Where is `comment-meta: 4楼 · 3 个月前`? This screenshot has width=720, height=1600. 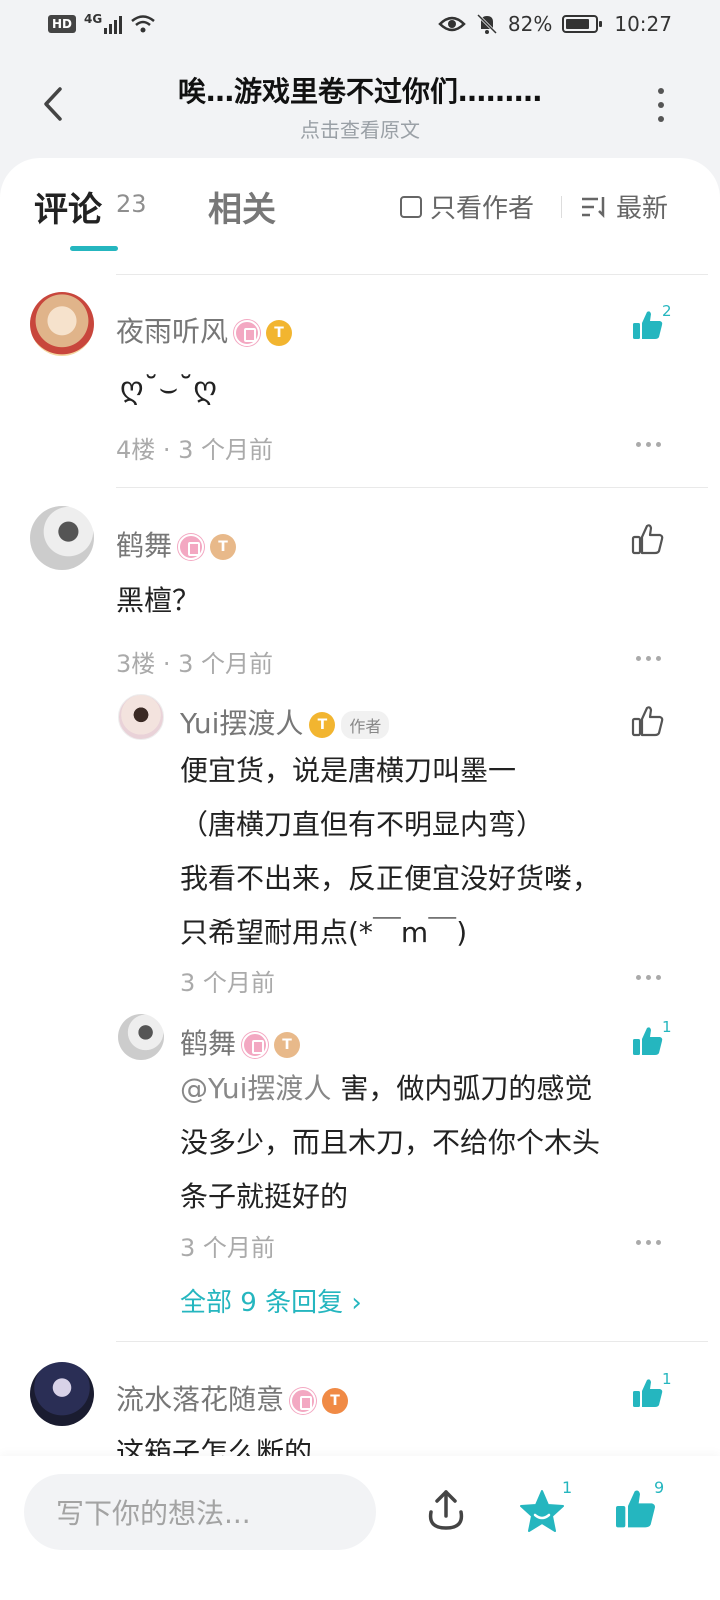
comment-meta: 4楼 · 3 个月前 is located at coordinates (195, 450).